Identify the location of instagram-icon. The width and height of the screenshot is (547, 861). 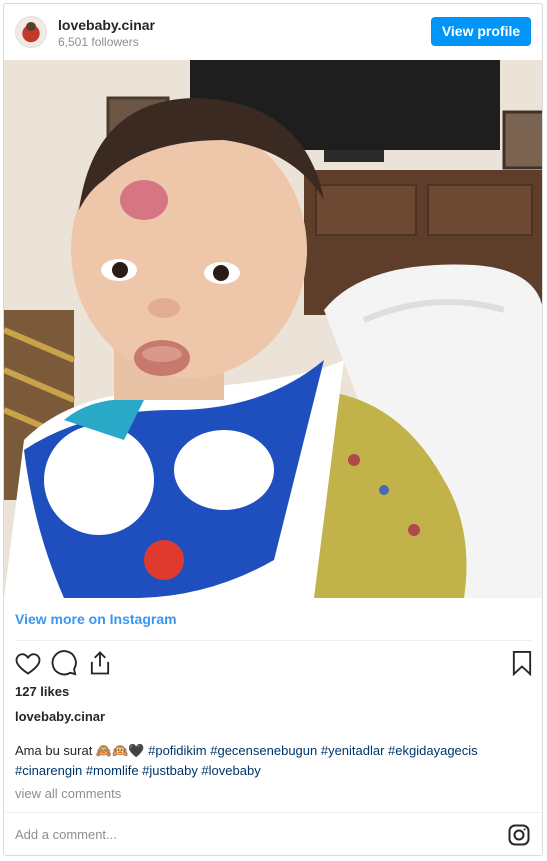
(519, 835).